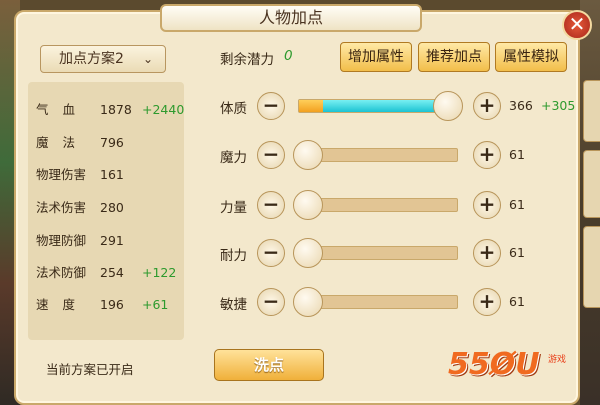 The height and width of the screenshot is (405, 600). Describe the element at coordinates (531, 57) in the screenshot. I see `attribute-simulate-button: 属性模拟` at that location.